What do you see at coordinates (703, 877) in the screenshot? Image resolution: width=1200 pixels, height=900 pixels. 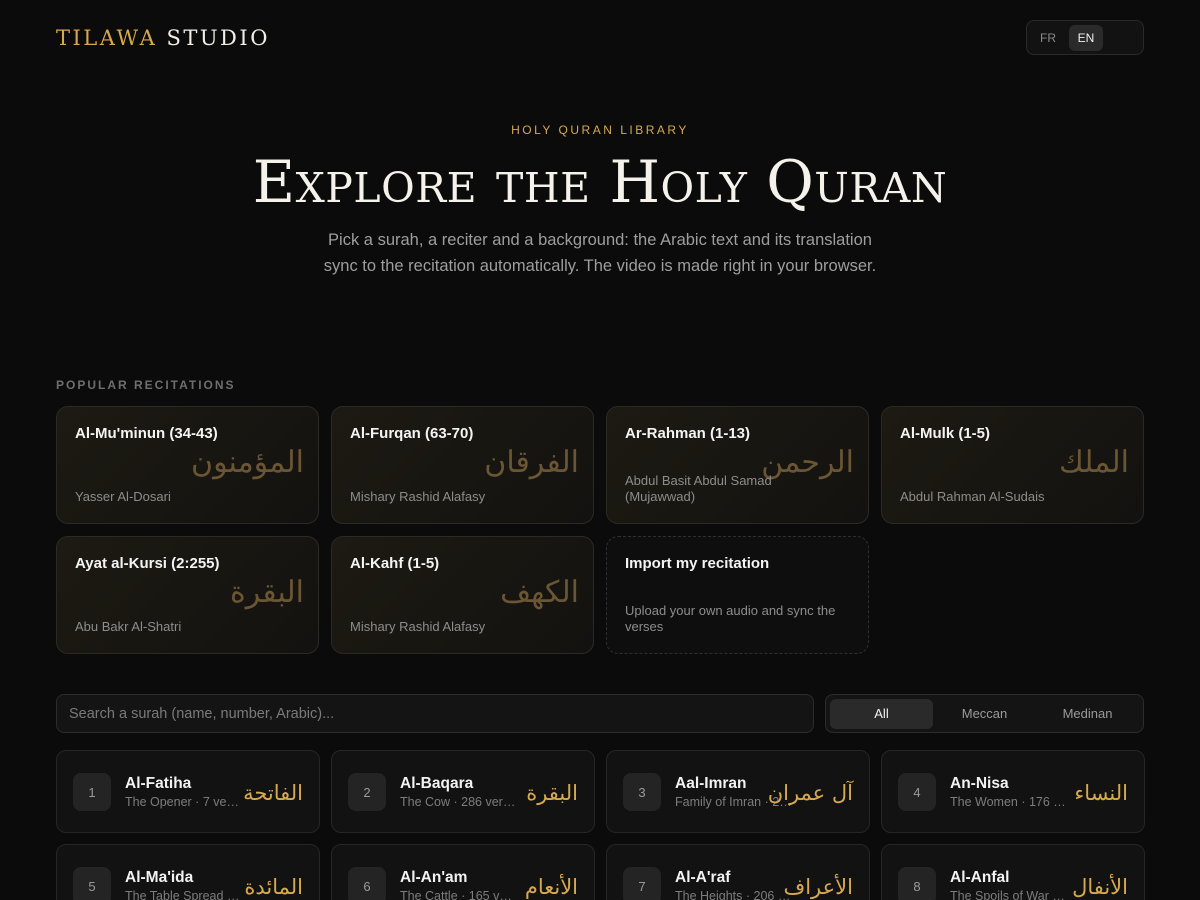 I see `surah-name: Al-A'raf` at bounding box center [703, 877].